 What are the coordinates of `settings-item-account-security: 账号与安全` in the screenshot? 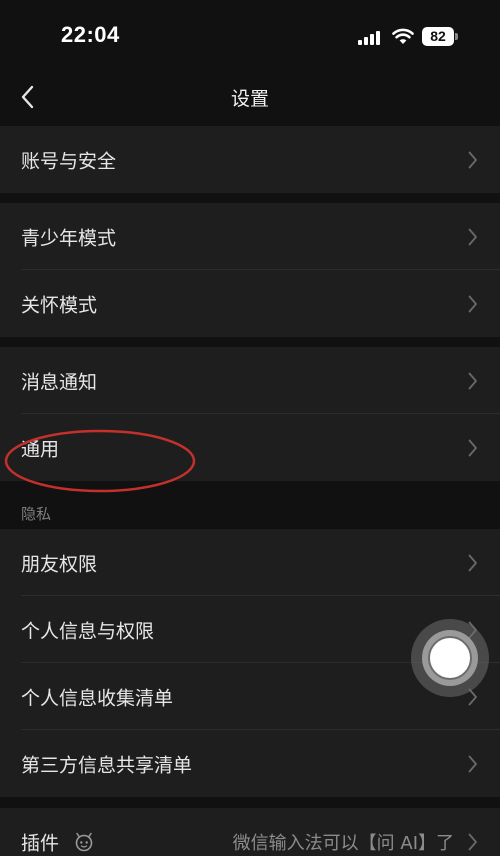 It's located at (250, 159).